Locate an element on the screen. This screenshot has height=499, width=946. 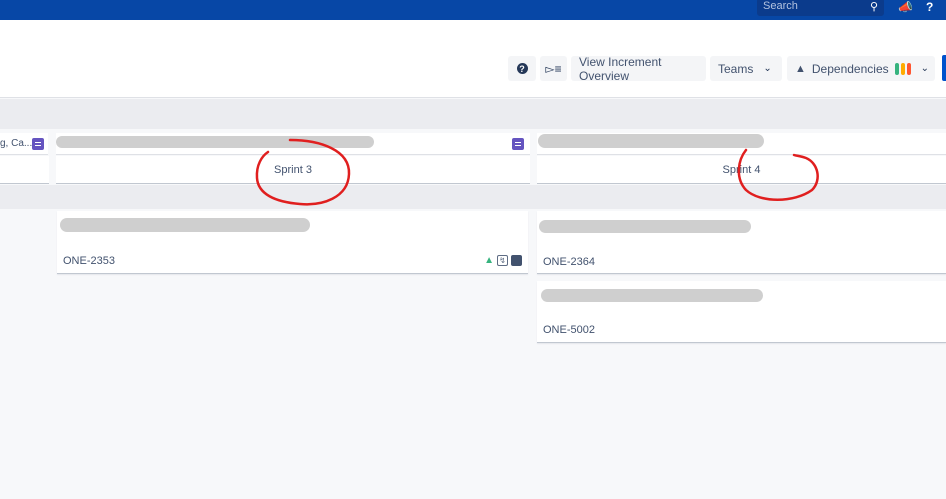
dependencies-dropdown: ▲ Dependencies ⌄ is located at coordinates (861, 68).